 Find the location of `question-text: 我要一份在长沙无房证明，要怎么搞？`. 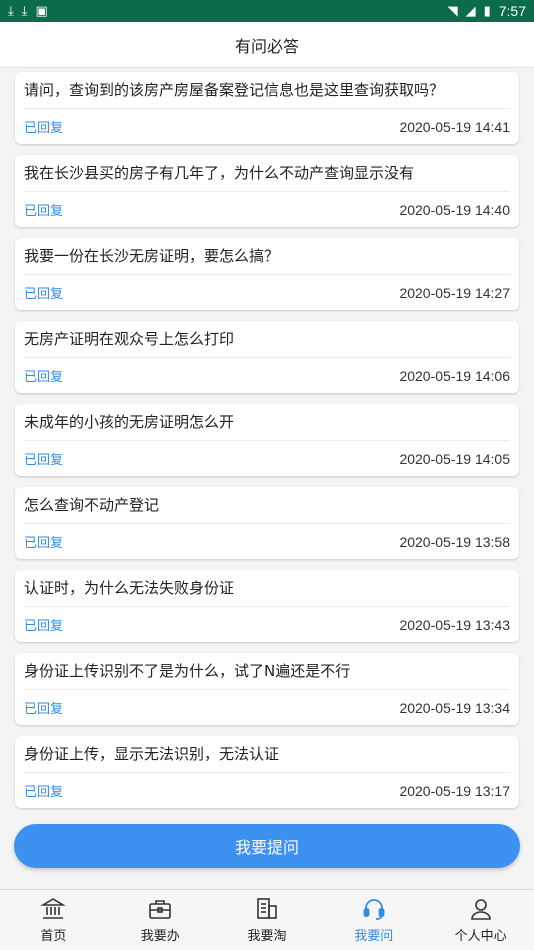

question-text: 我要一份在长沙无房证明，要怎么搞？ is located at coordinates (267, 256).